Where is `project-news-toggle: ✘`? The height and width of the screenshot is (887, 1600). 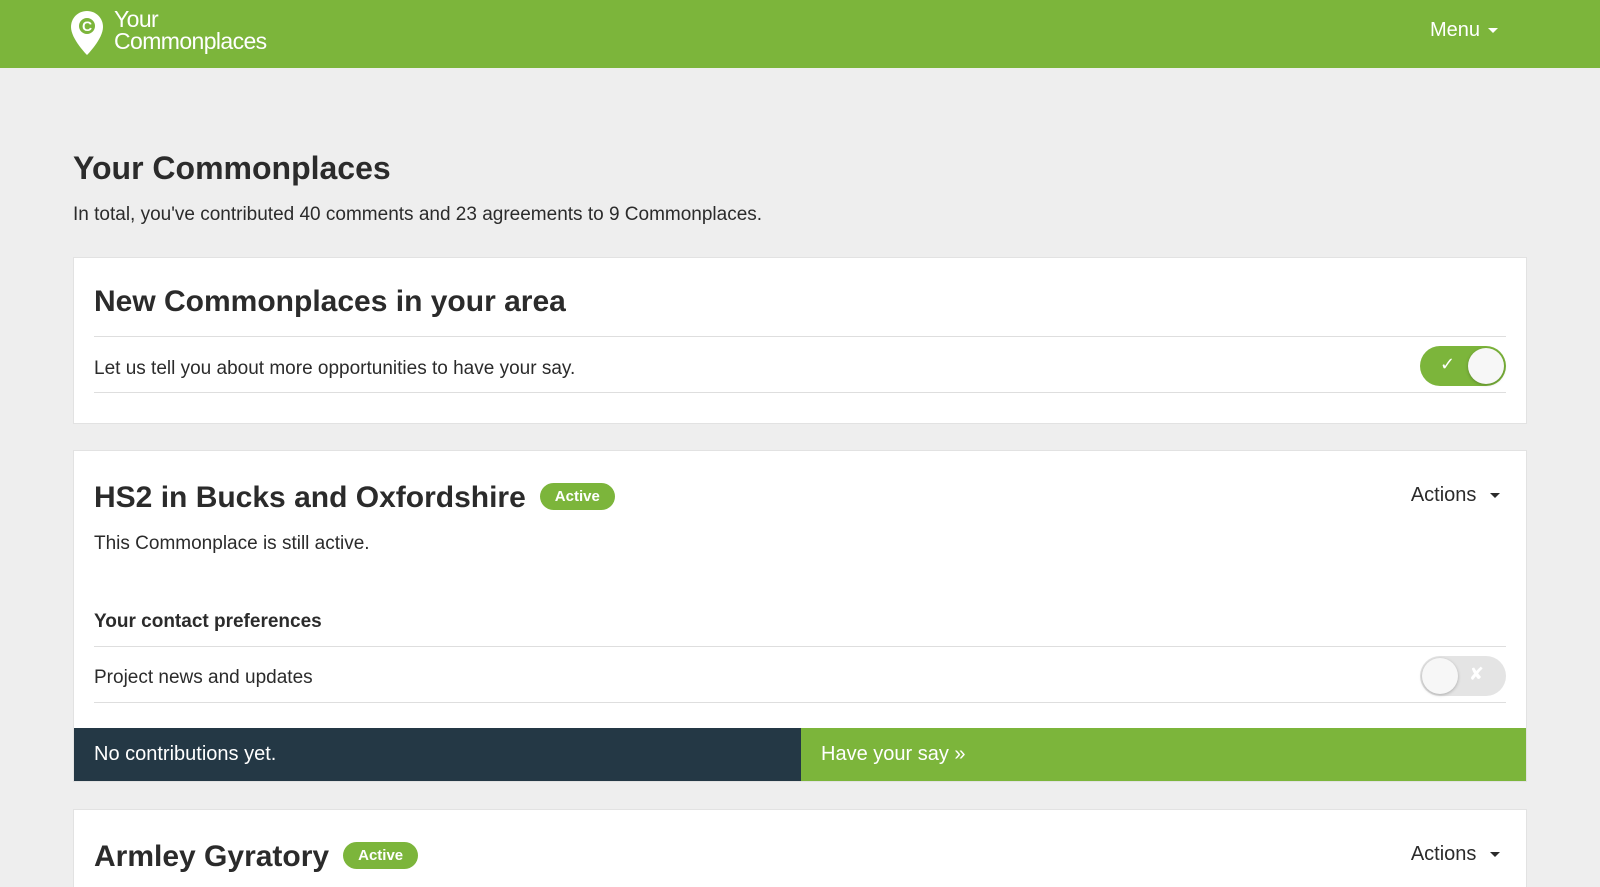
project-news-toggle: ✘ is located at coordinates (1463, 676).